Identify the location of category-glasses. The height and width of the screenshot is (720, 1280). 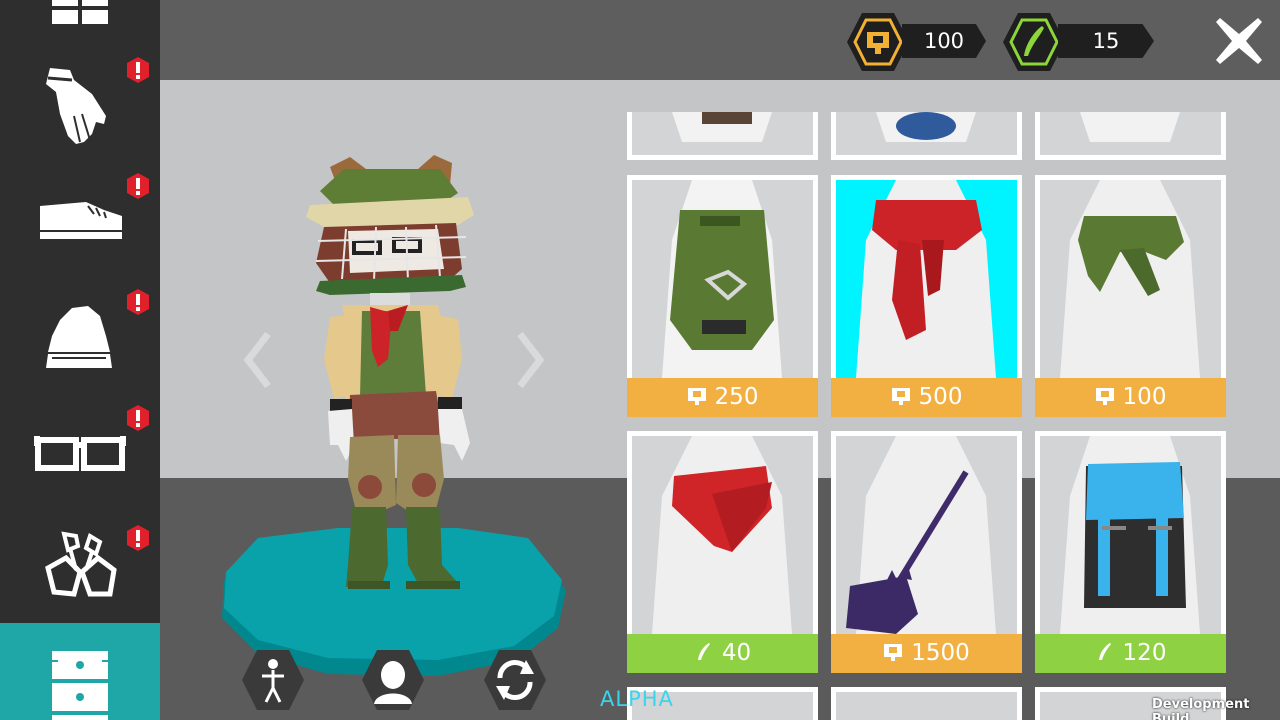
(80, 462).